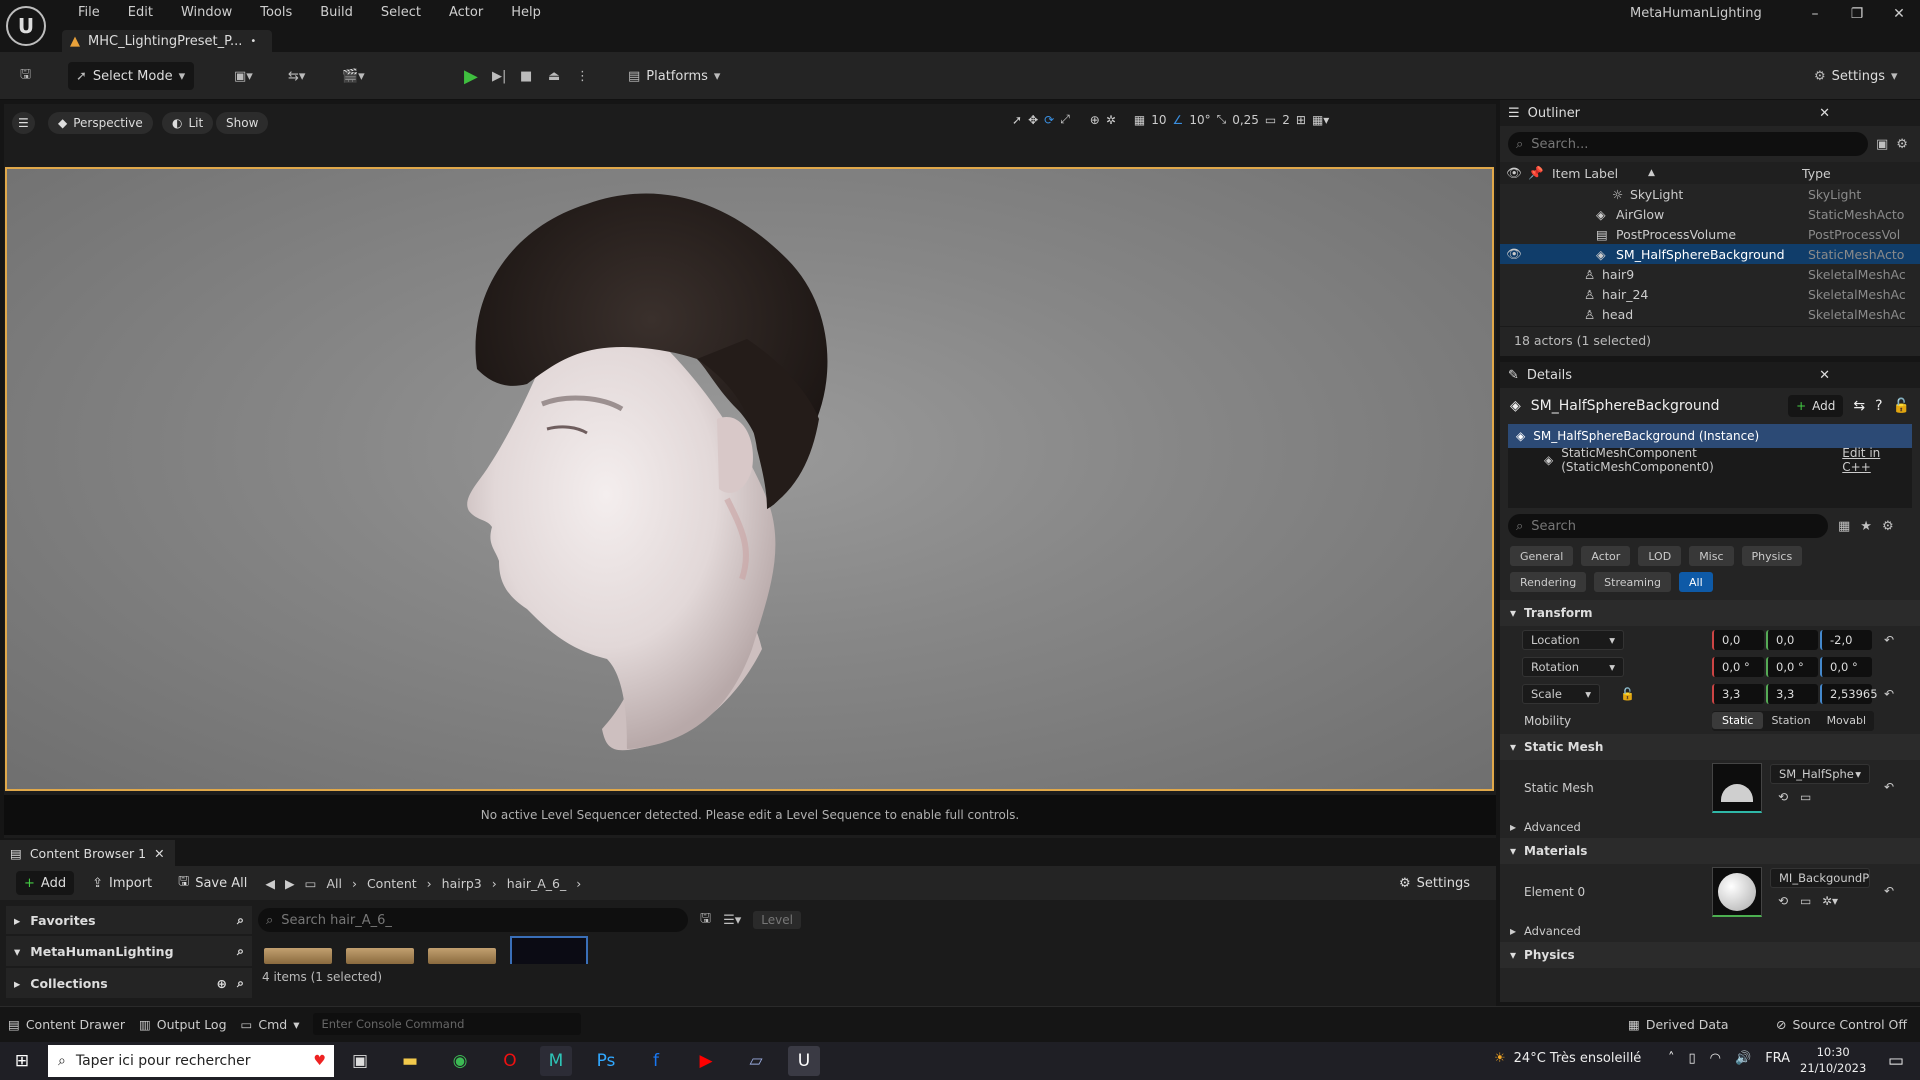 This screenshot has height=1080, width=1920. I want to click on output-log-button: ▥ Output Log, so click(183, 1024).